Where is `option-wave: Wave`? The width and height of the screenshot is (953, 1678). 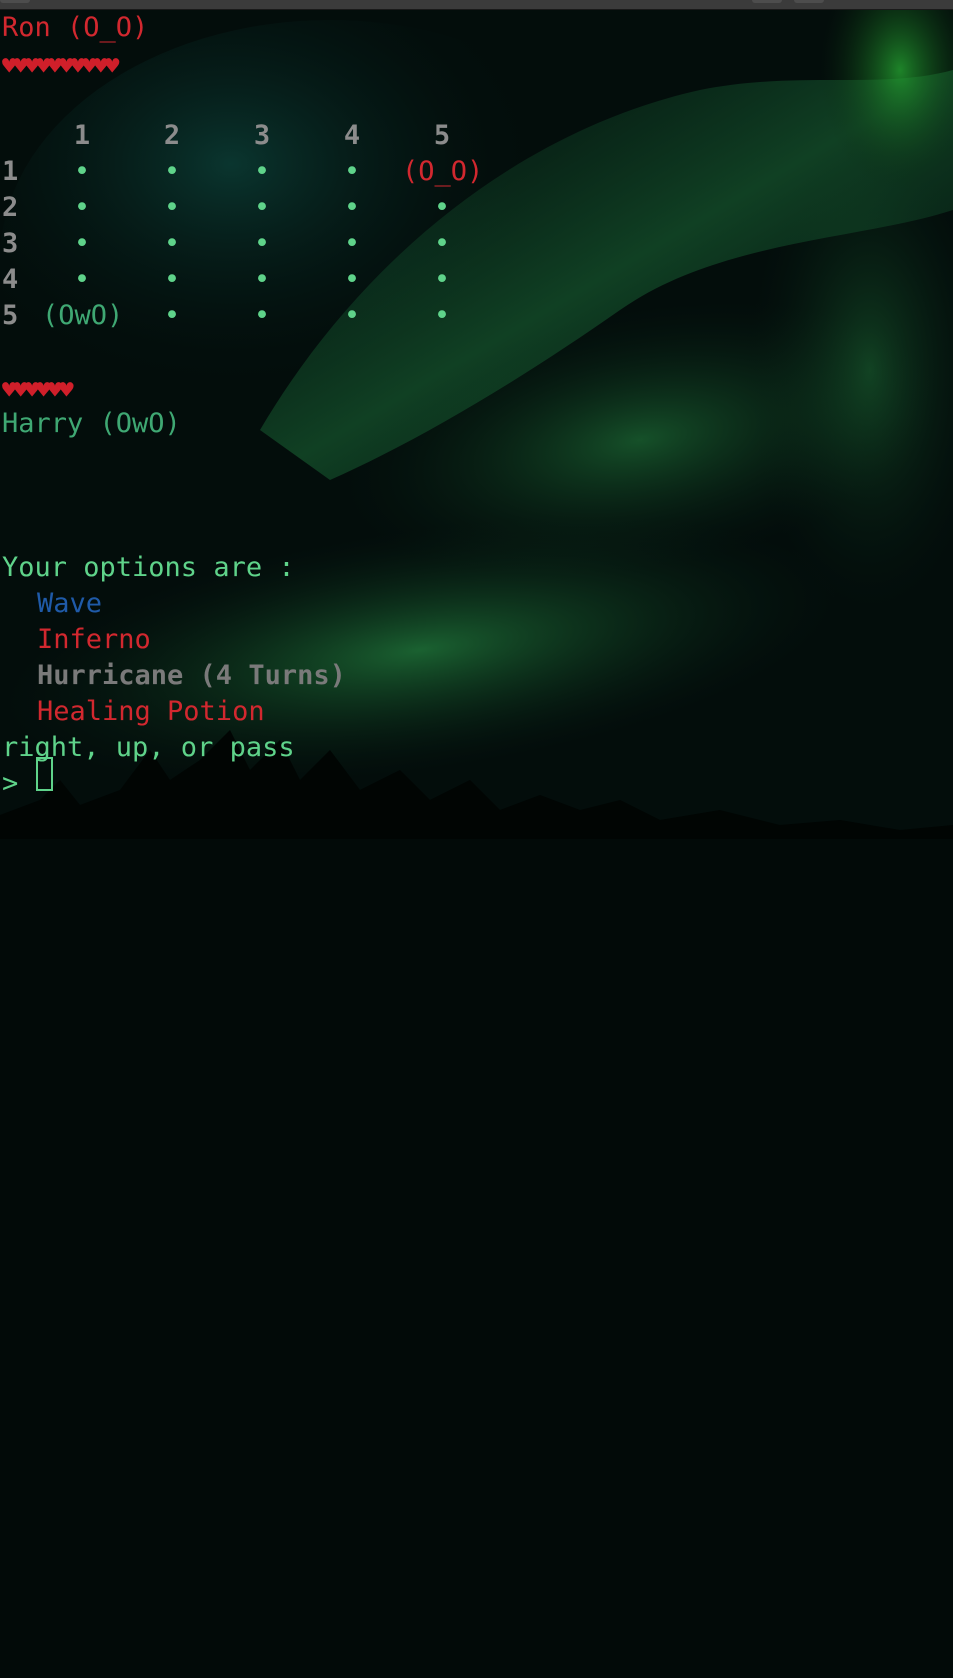
option-wave: Wave is located at coordinates (70, 603).